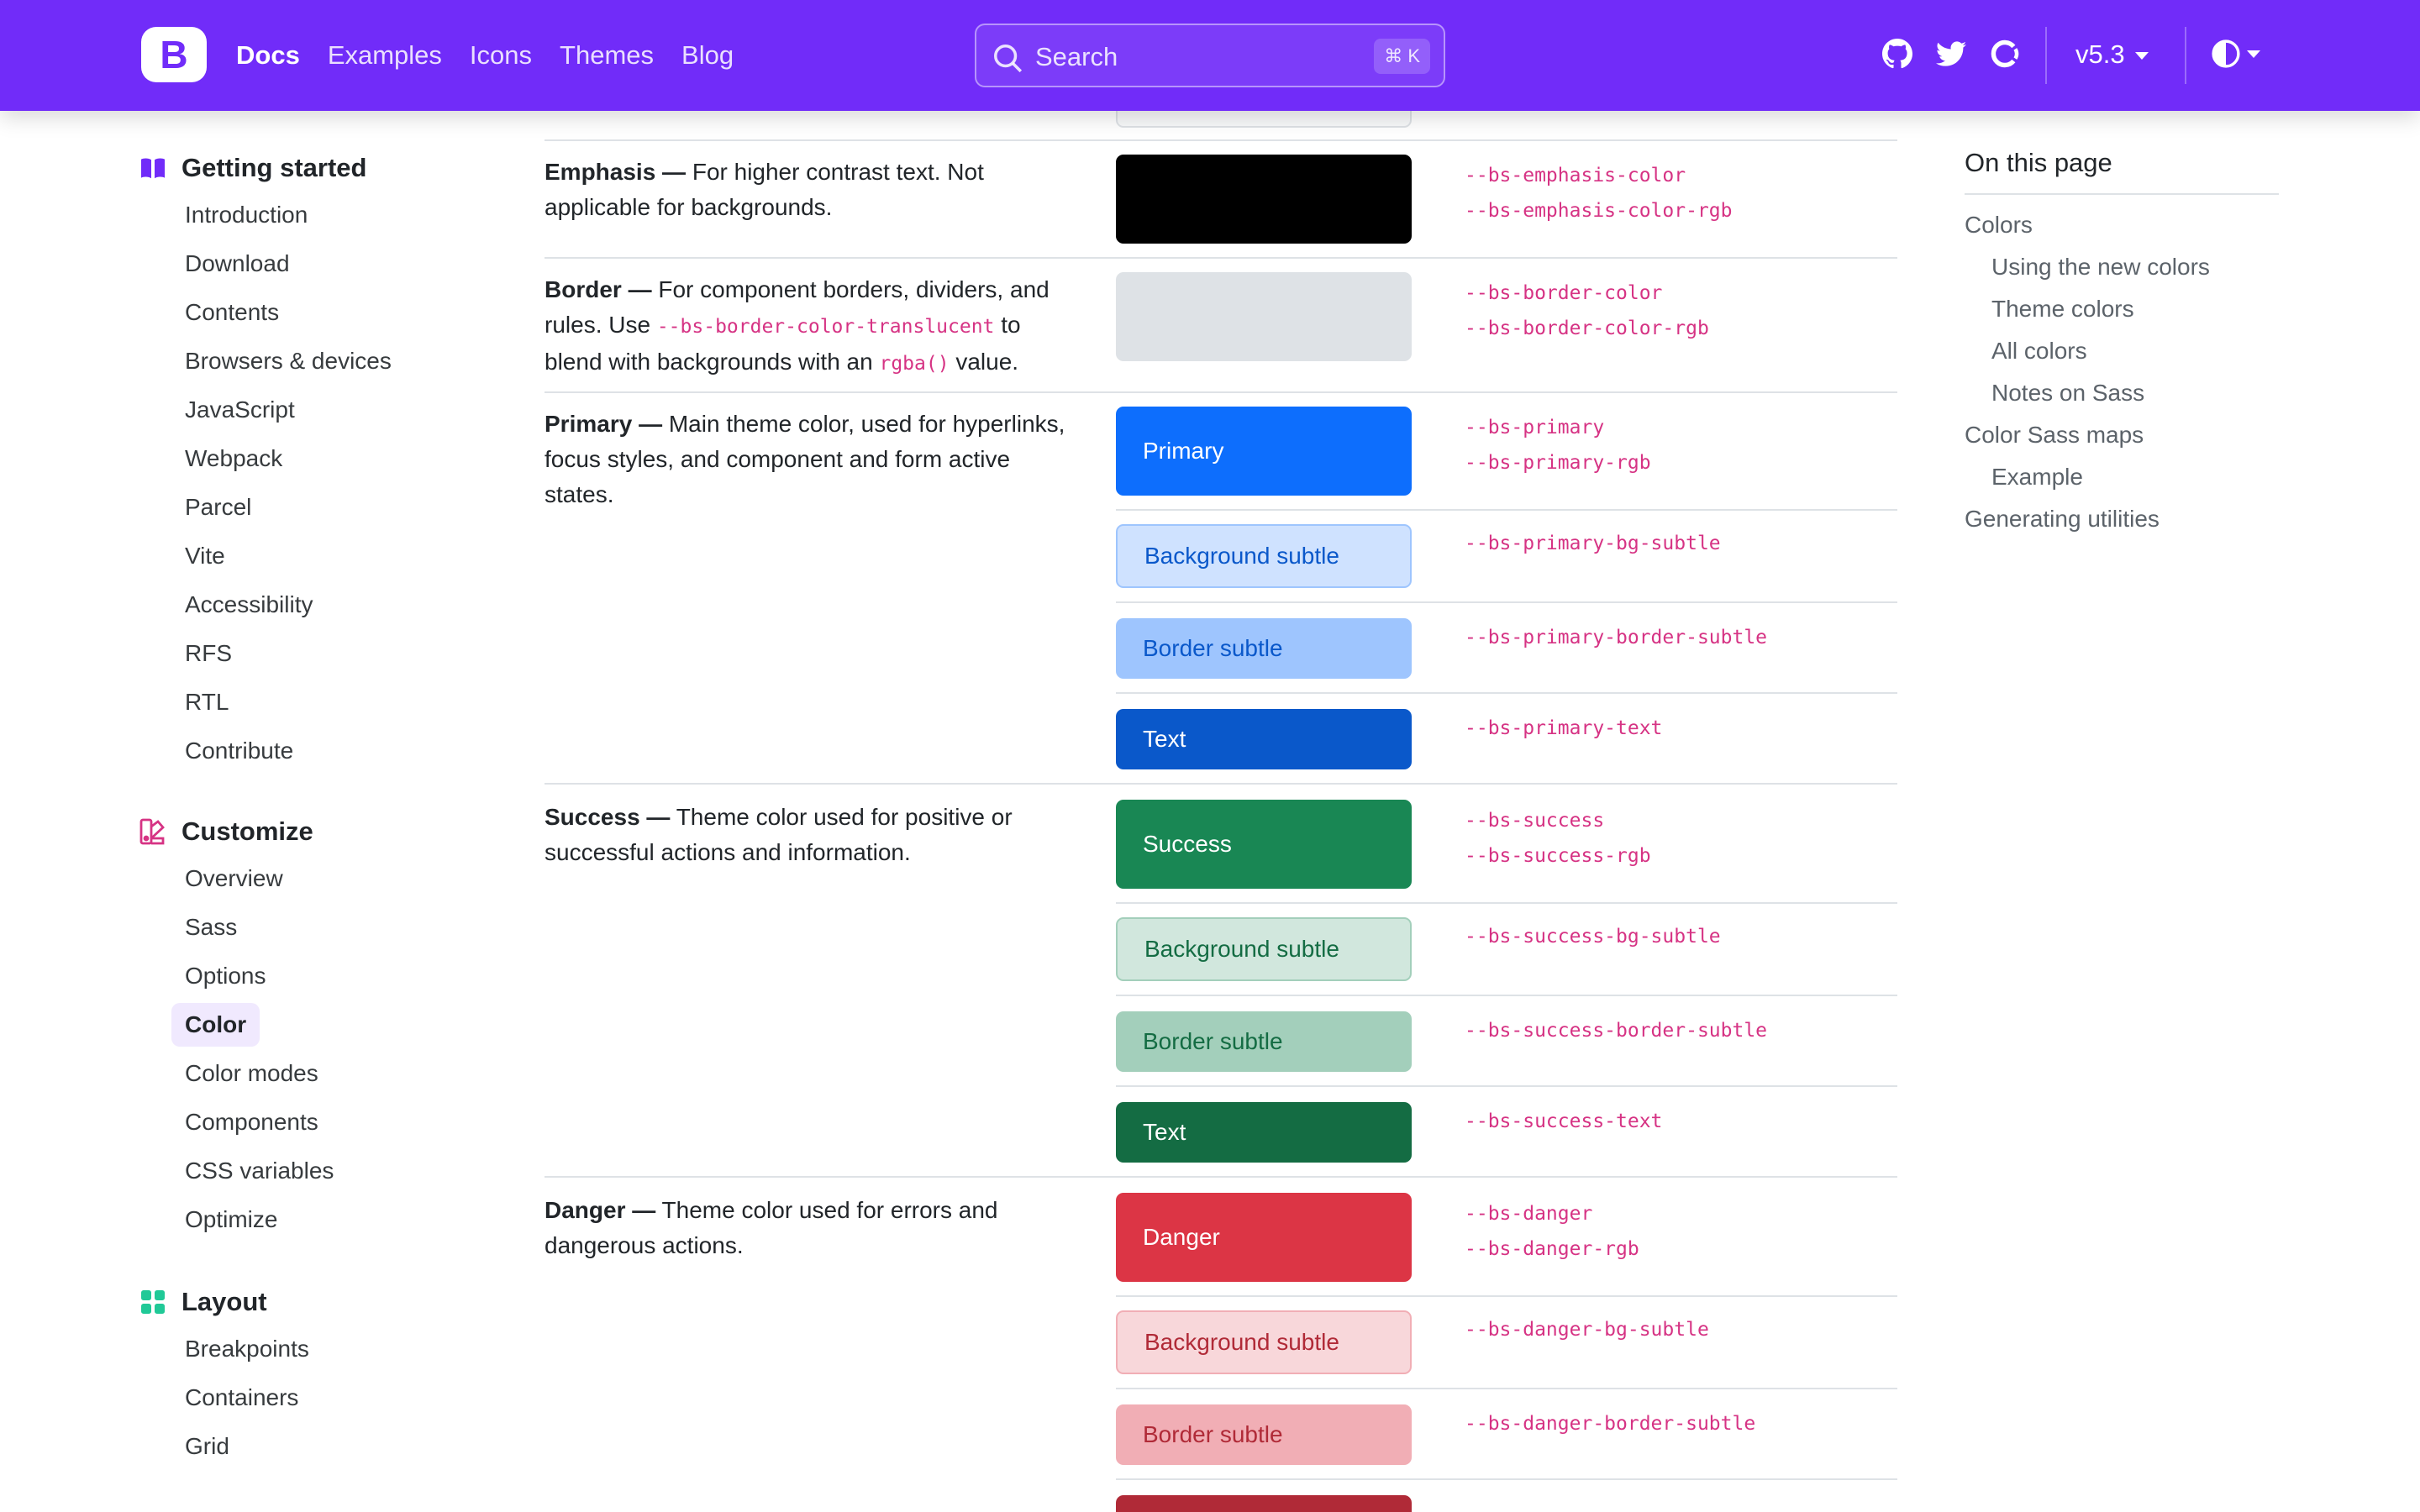 The height and width of the screenshot is (1512, 2420). Describe the element at coordinates (251, 1122) in the screenshot. I see `sidebar-item-components: Components` at that location.